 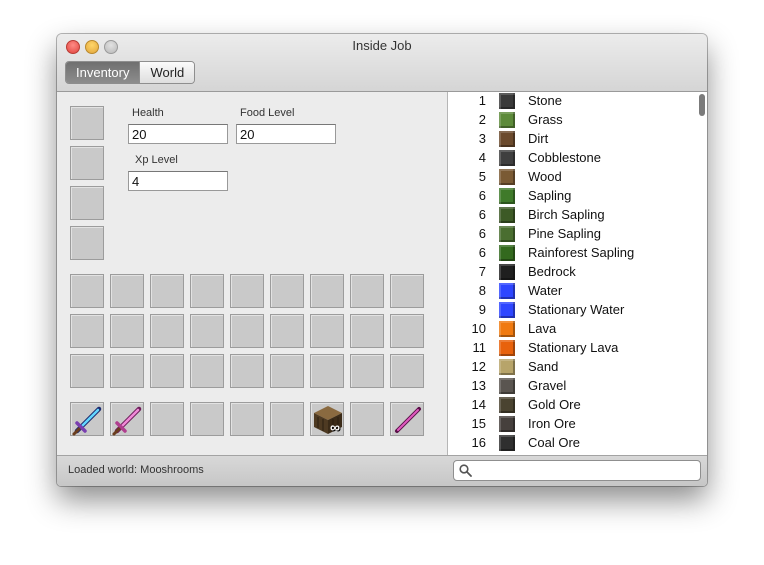 What do you see at coordinates (482, 138) in the screenshot?
I see `item-id: 3` at bounding box center [482, 138].